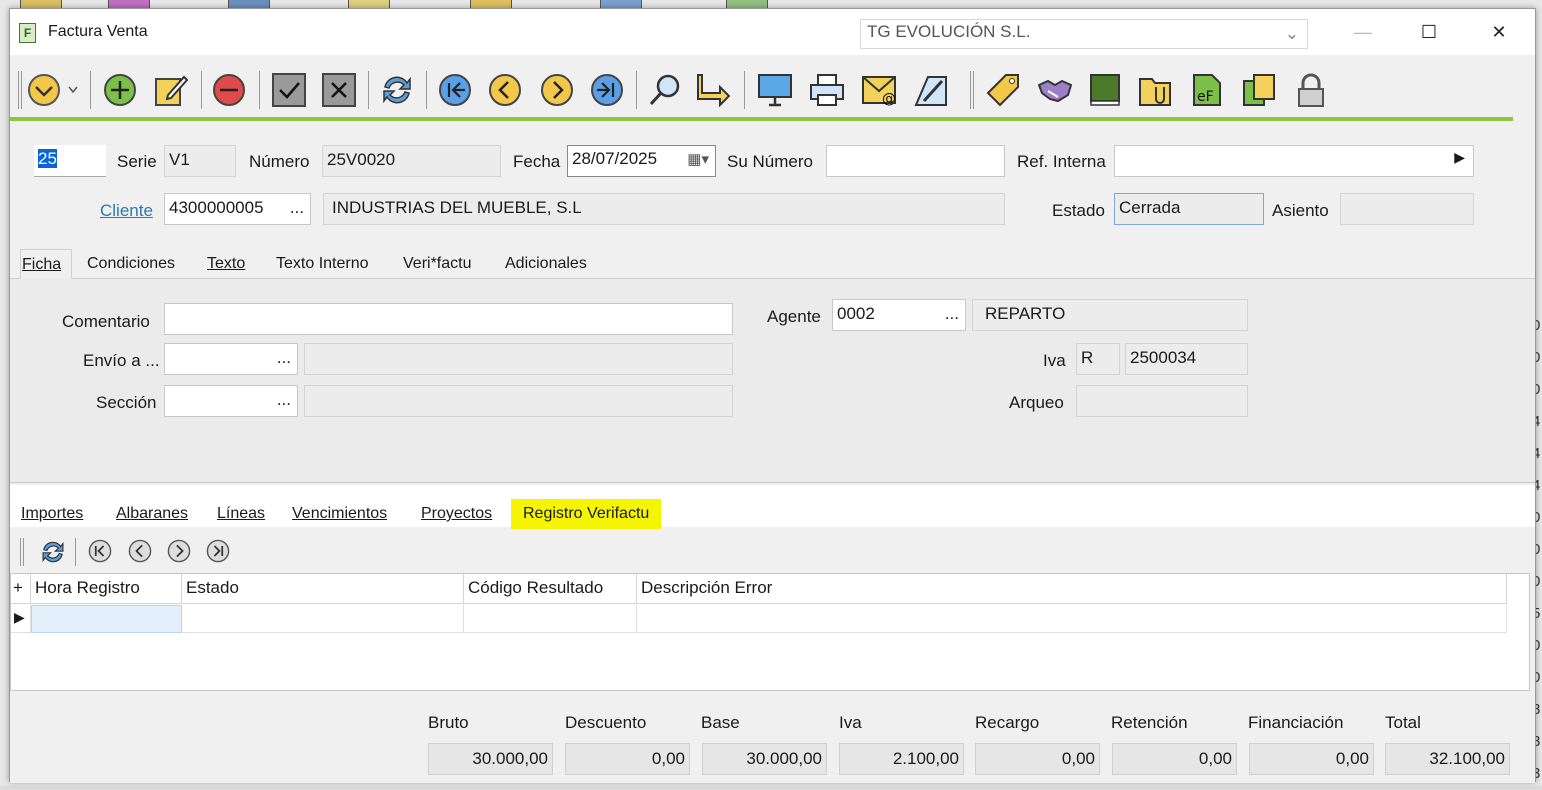 The image size is (1542, 790). I want to click on accept-icon, so click(289, 90).